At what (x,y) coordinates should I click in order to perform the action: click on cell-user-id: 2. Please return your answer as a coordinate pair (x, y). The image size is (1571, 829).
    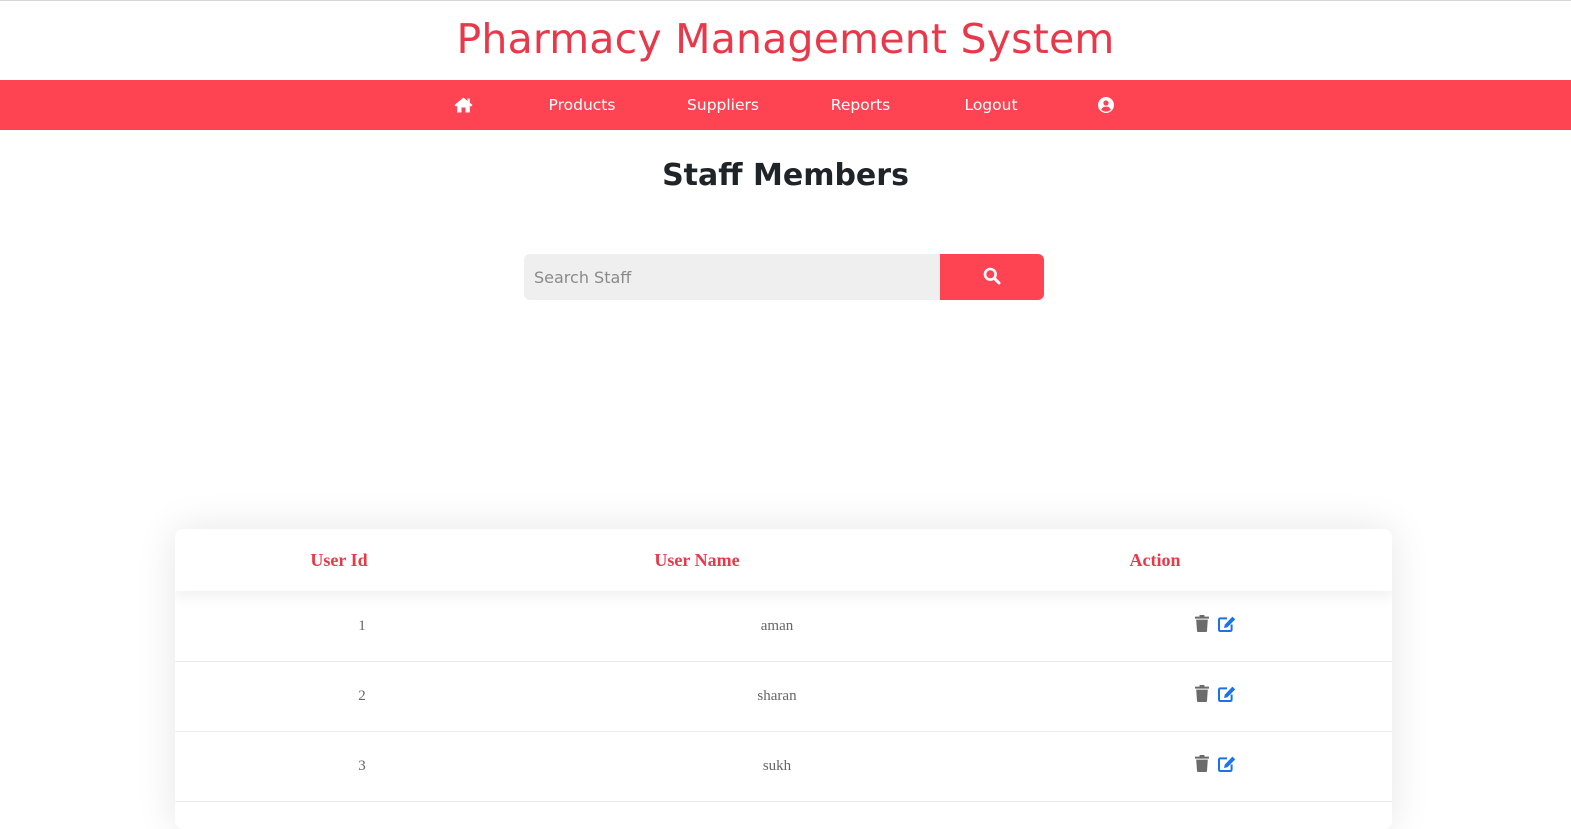
    Looking at the image, I should click on (362, 695).